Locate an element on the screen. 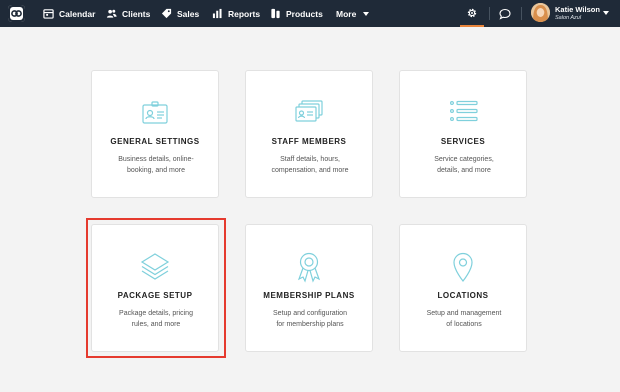 The height and width of the screenshot is (392, 620). card-description-line: rules, and more is located at coordinates (156, 324).